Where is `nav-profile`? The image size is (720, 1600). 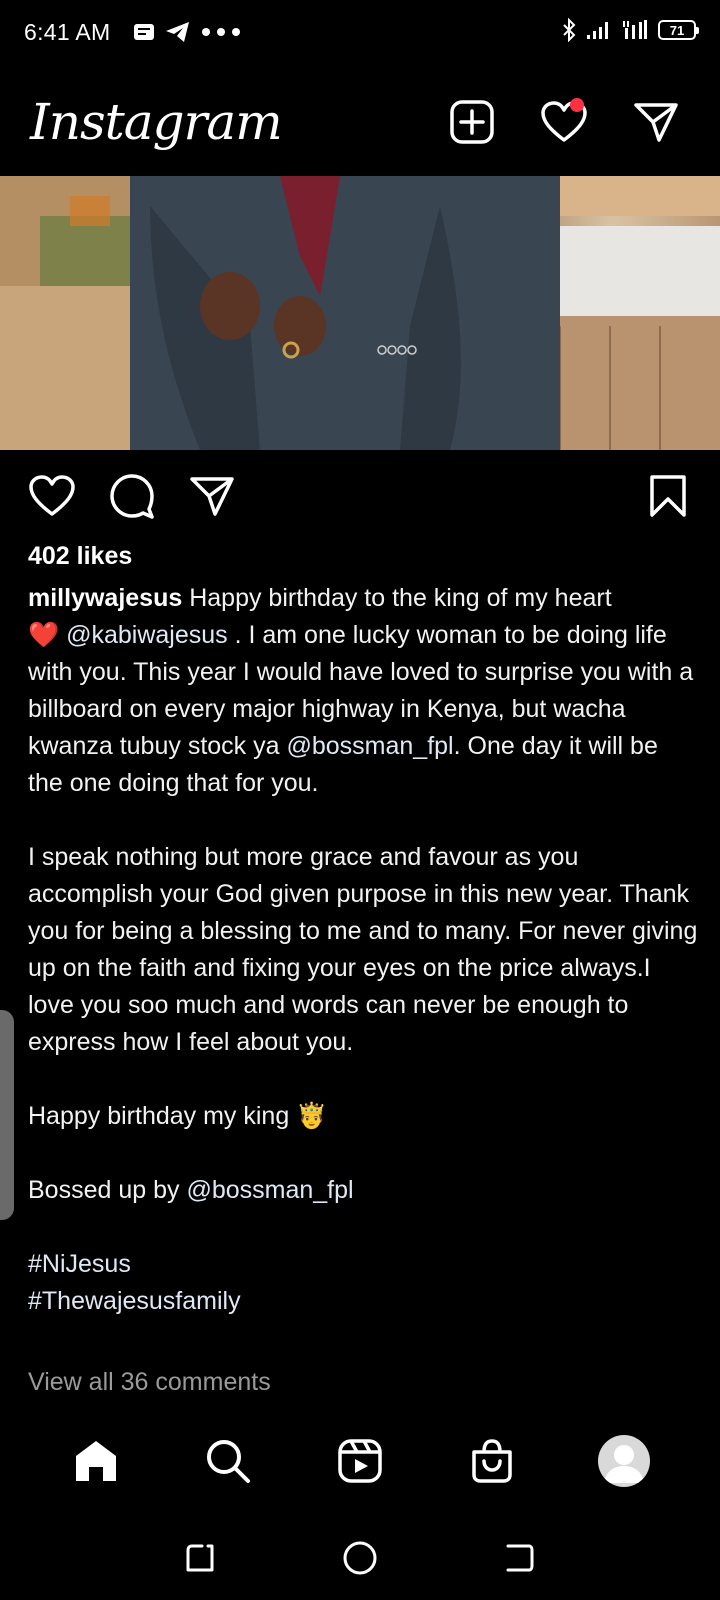
nav-profile is located at coordinates (624, 1461).